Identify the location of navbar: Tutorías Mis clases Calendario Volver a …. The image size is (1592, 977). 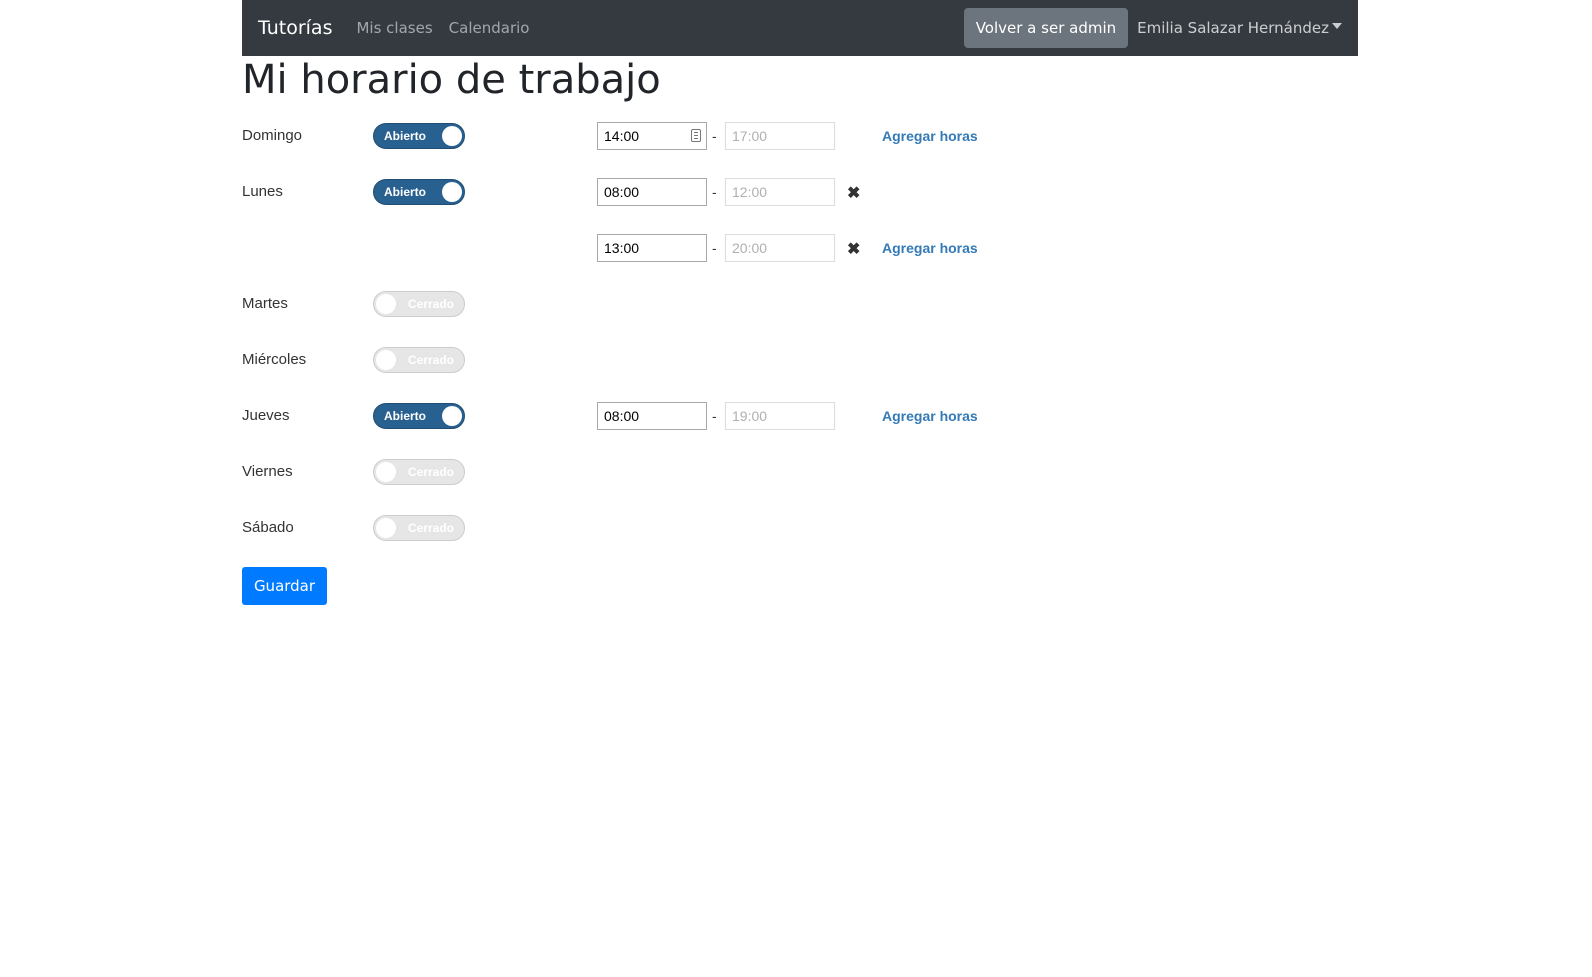
(800, 28).